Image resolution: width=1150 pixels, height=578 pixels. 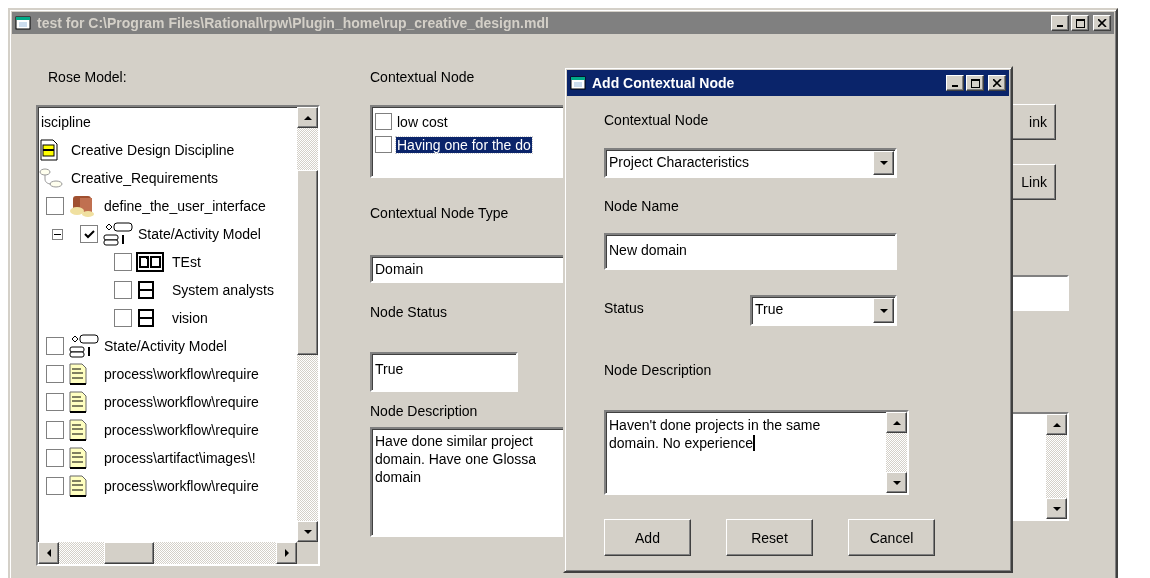 What do you see at coordinates (664, 83) in the screenshot?
I see `window-title: Add Contextual Node` at bounding box center [664, 83].